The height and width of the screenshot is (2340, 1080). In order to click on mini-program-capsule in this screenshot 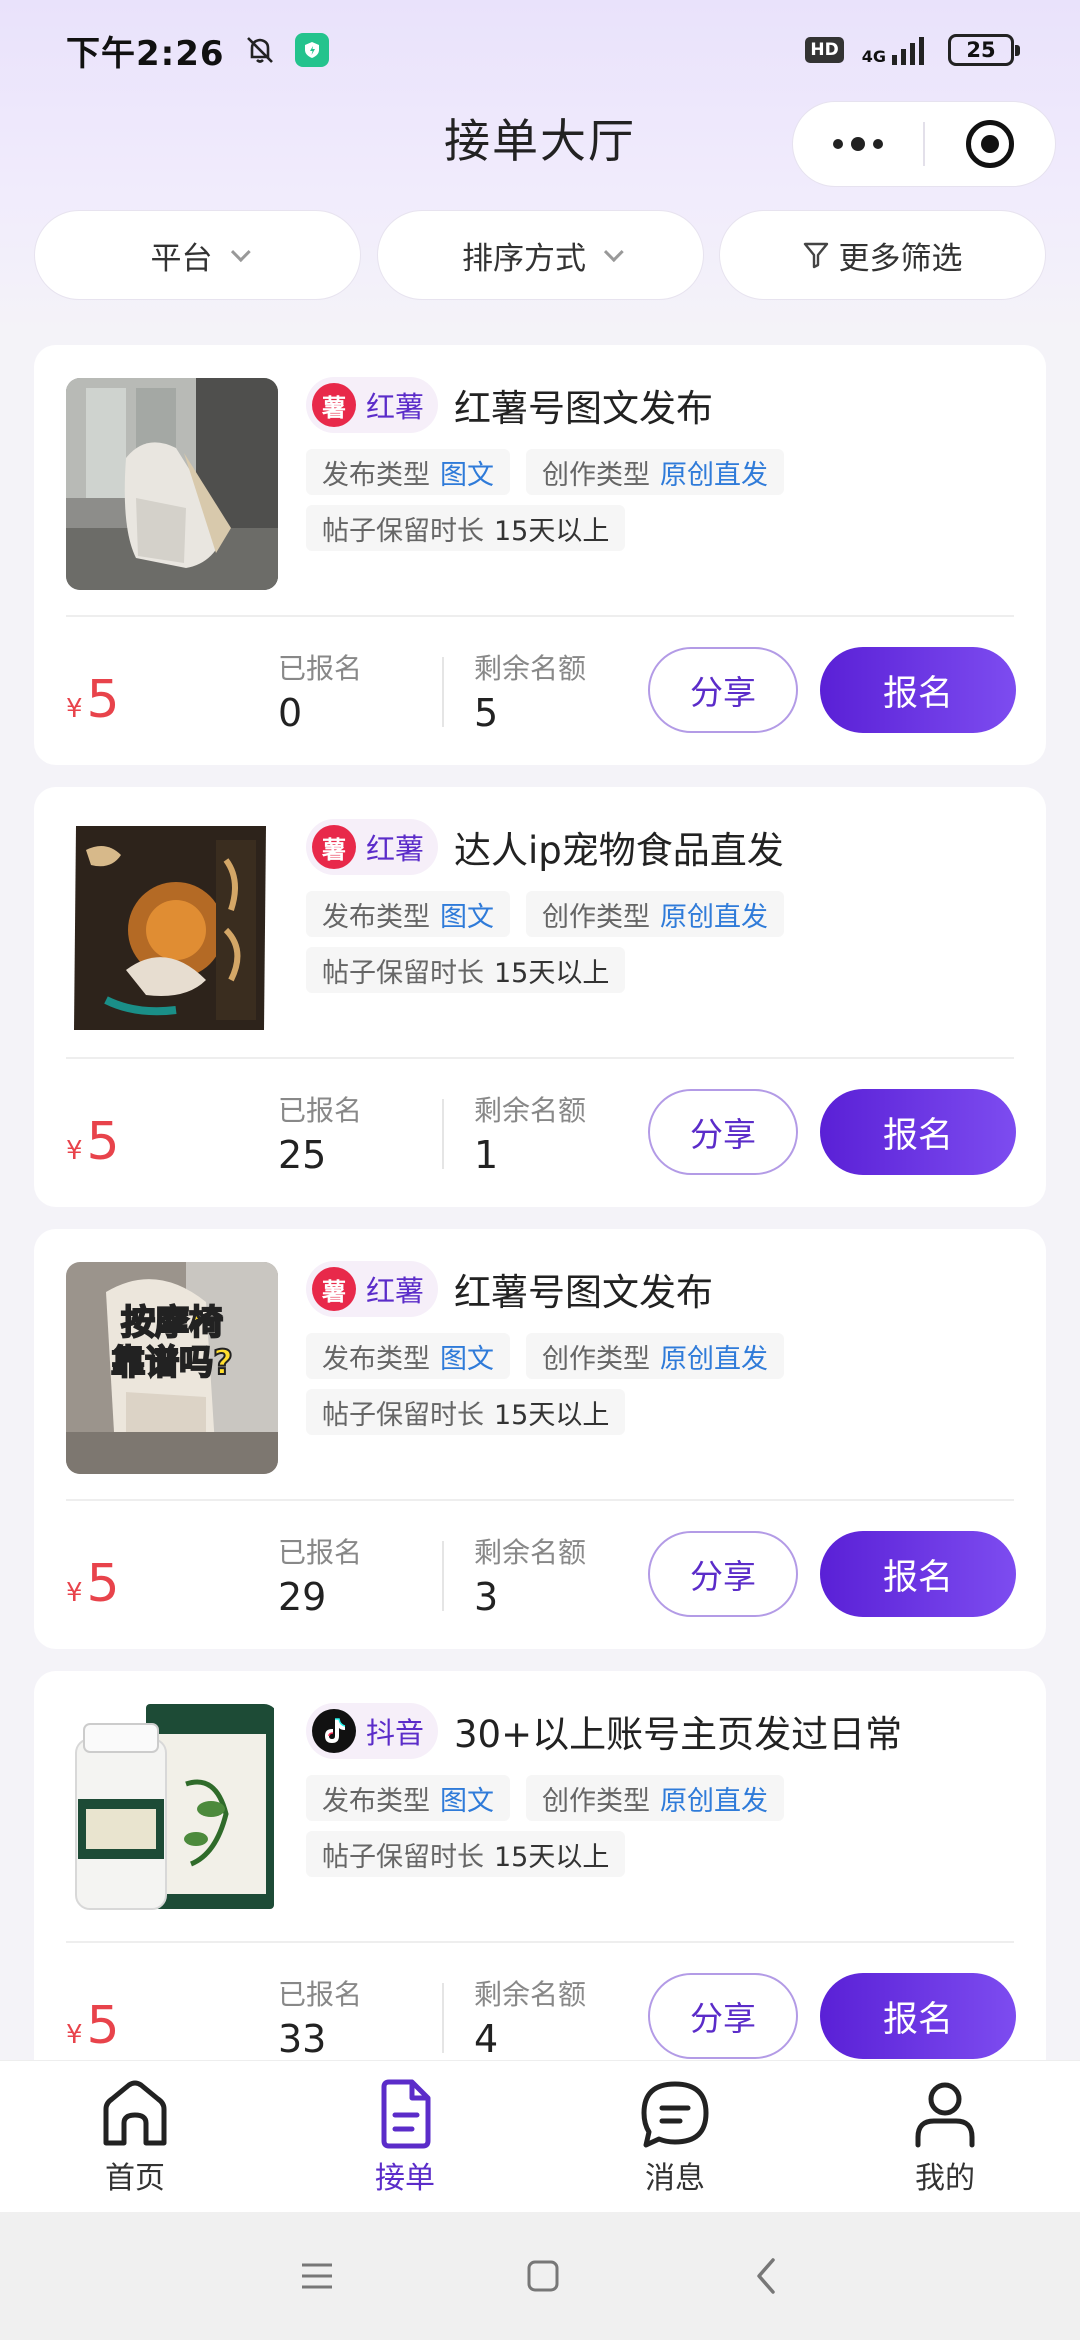, I will do `click(924, 144)`.